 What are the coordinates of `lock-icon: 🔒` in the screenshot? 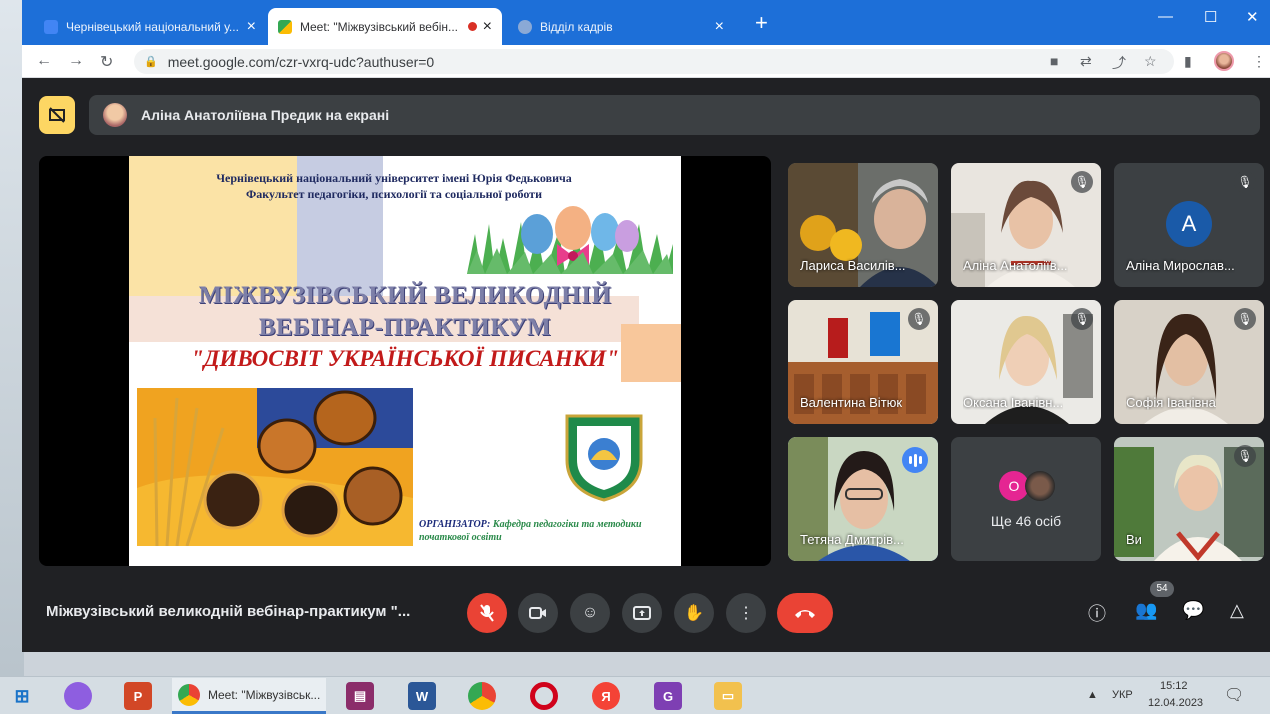 It's located at (151, 62).